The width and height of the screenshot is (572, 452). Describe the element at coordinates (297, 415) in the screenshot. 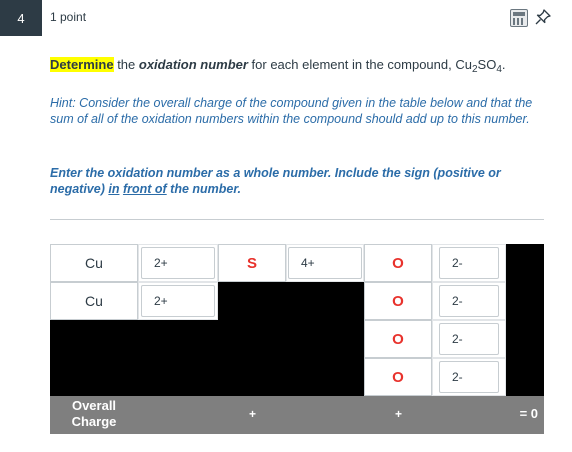

I see `overall-charge-row: Overall Charge + + = 0` at that location.